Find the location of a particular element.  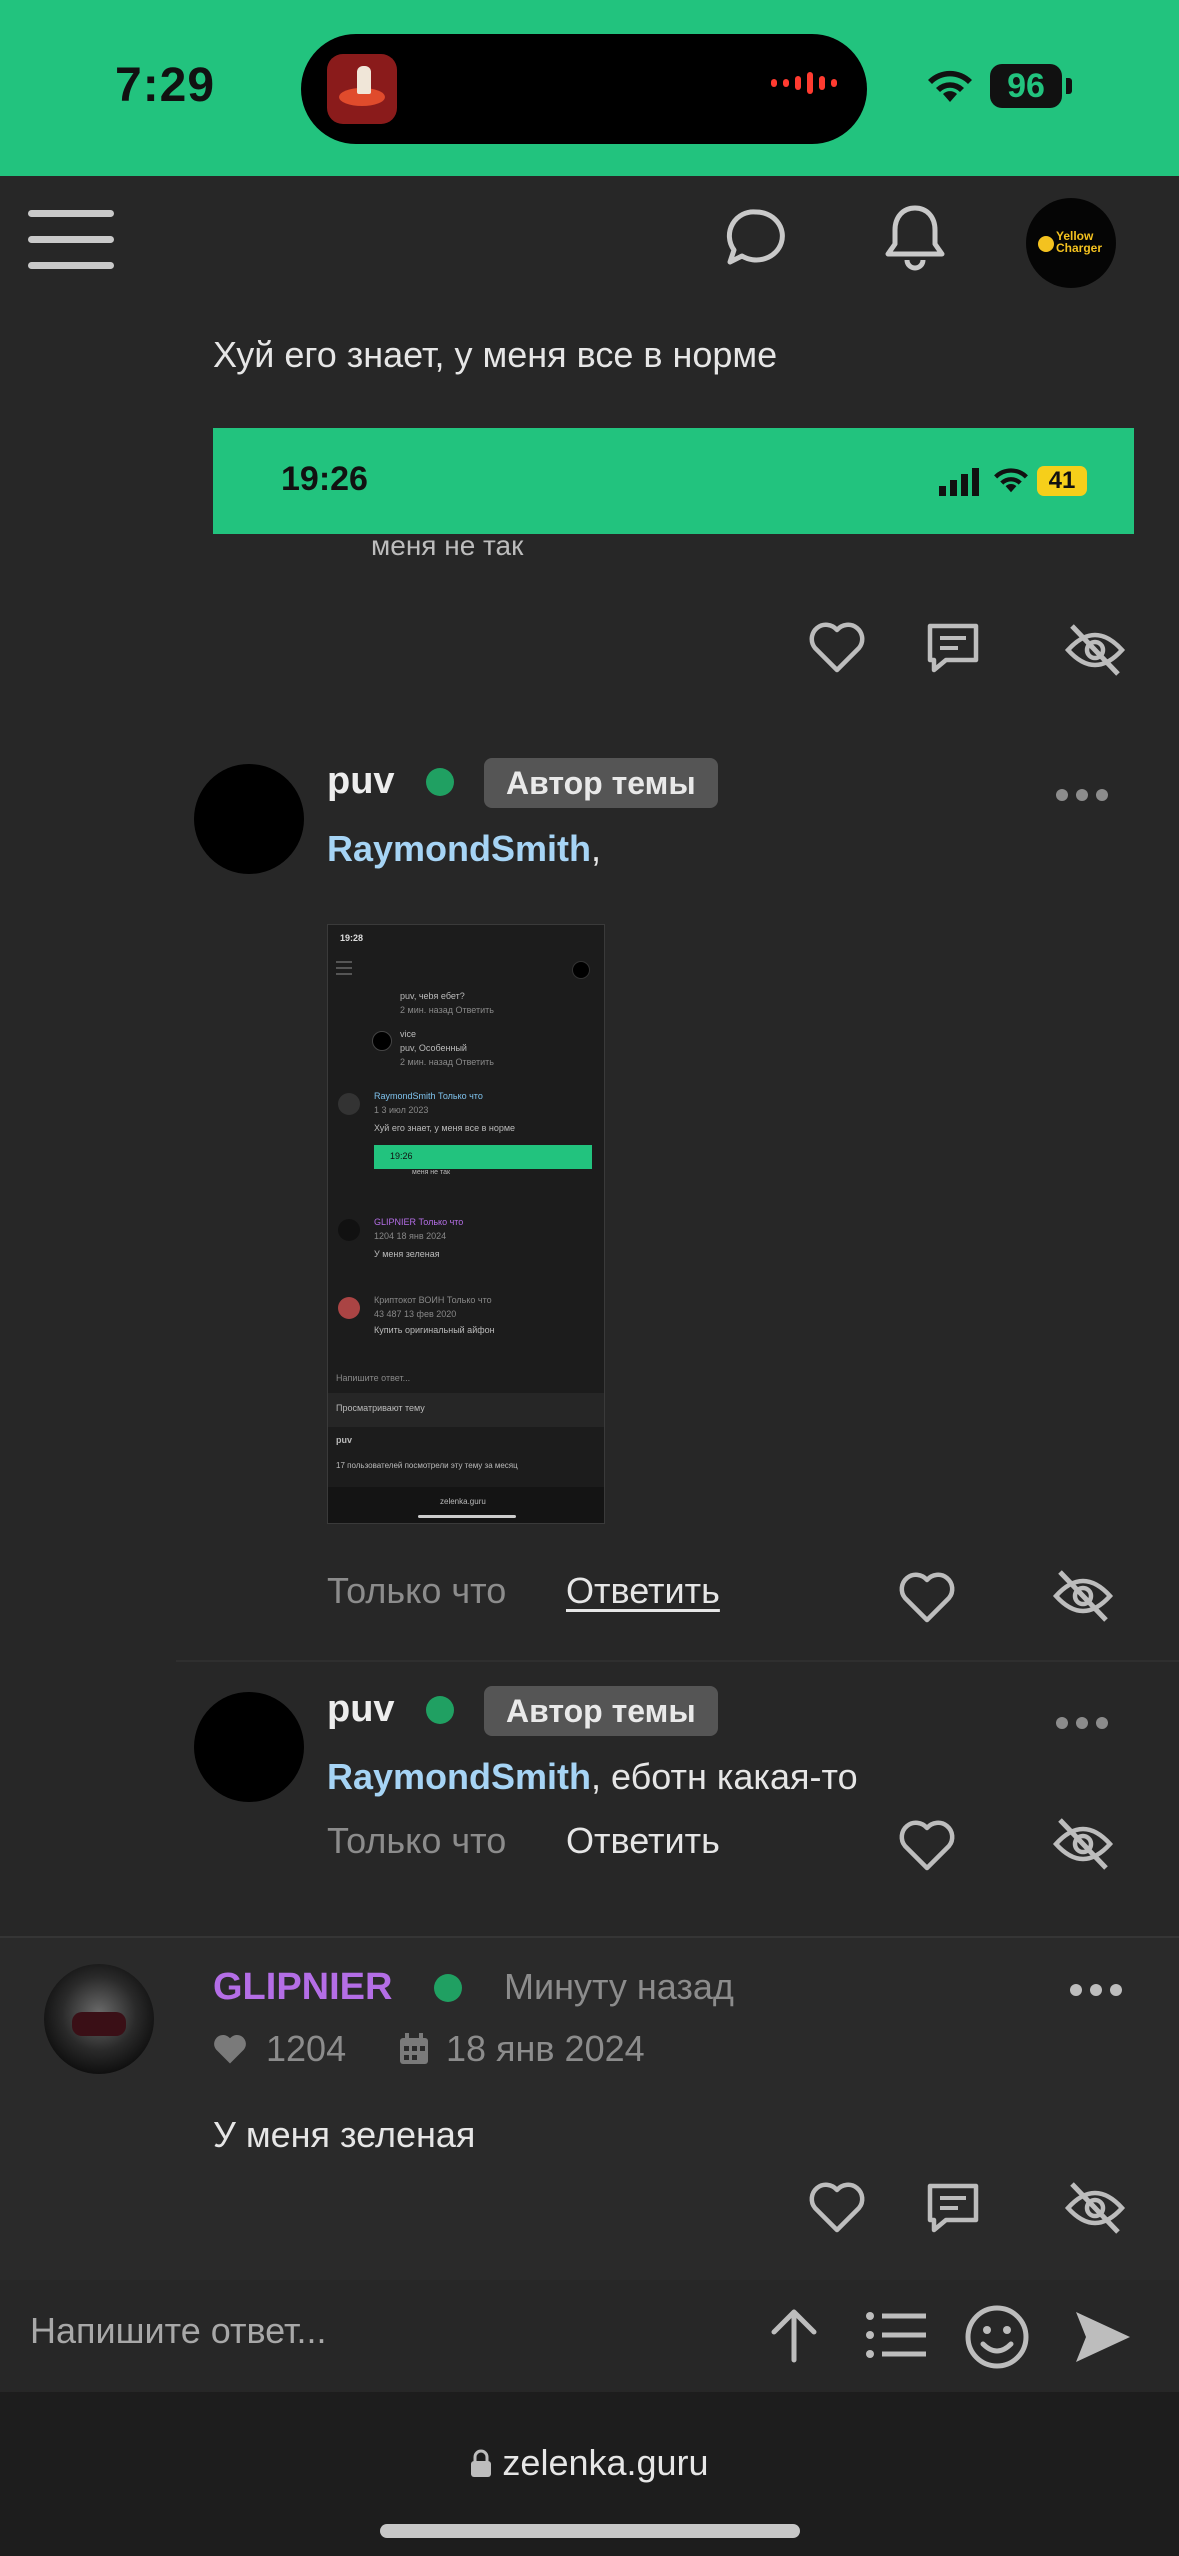

comment-text: RaymondSmith, is located at coordinates (464, 848).